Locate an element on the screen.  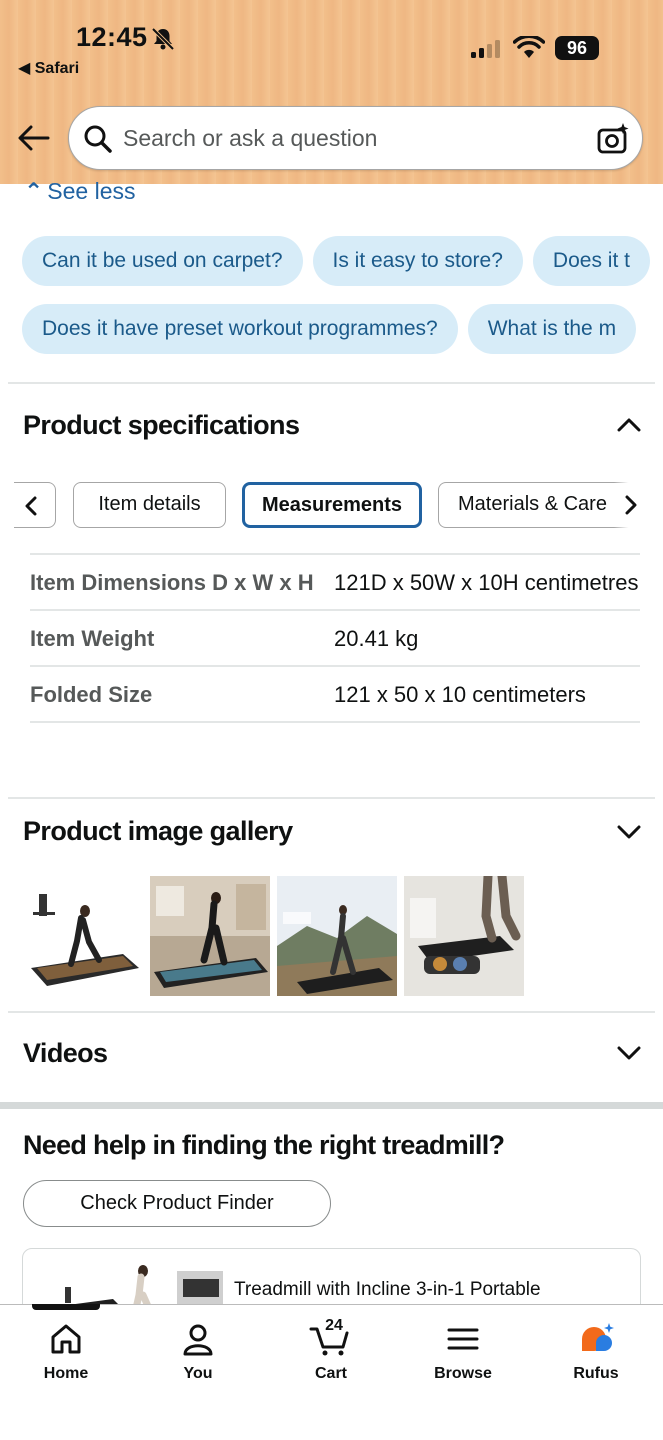
tabs-scroll-right-button is located at coordinates (632, 505).